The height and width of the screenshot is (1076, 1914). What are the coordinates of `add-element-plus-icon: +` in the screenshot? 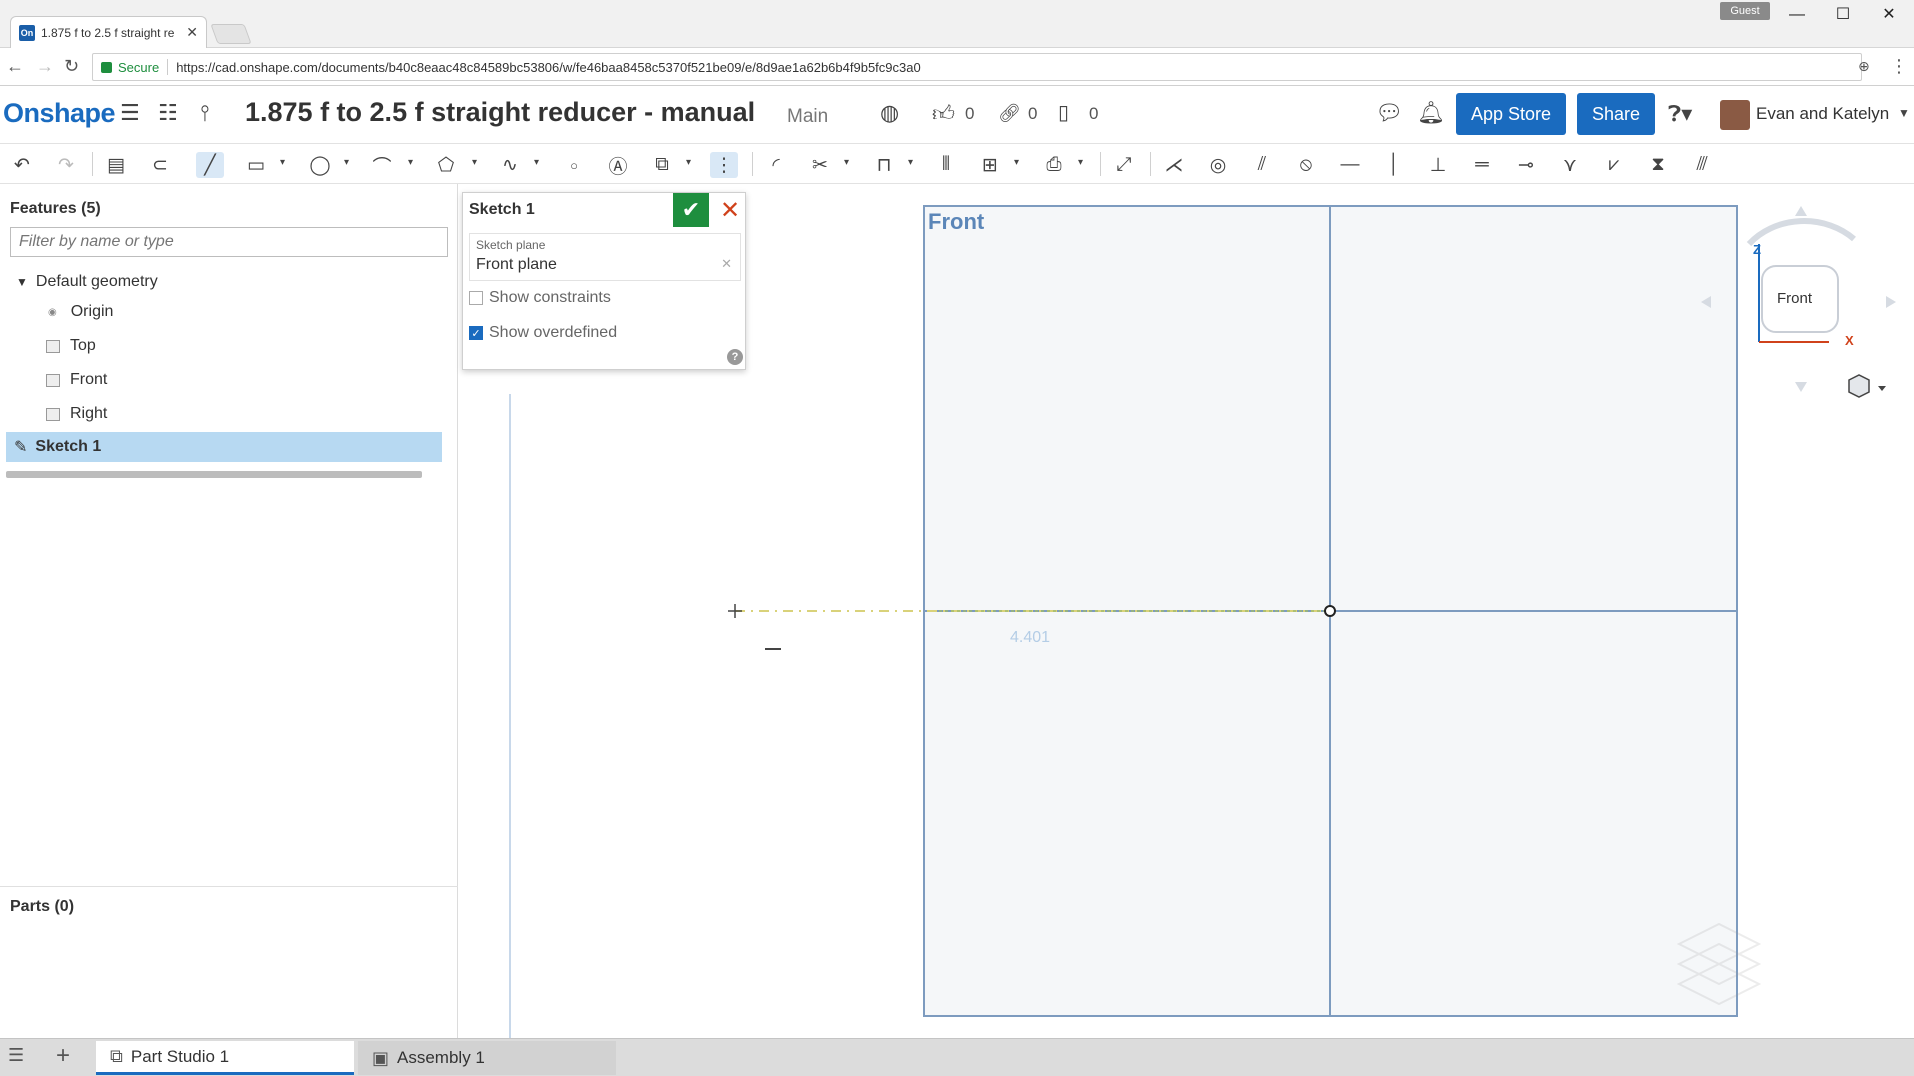 It's located at (63, 1056).